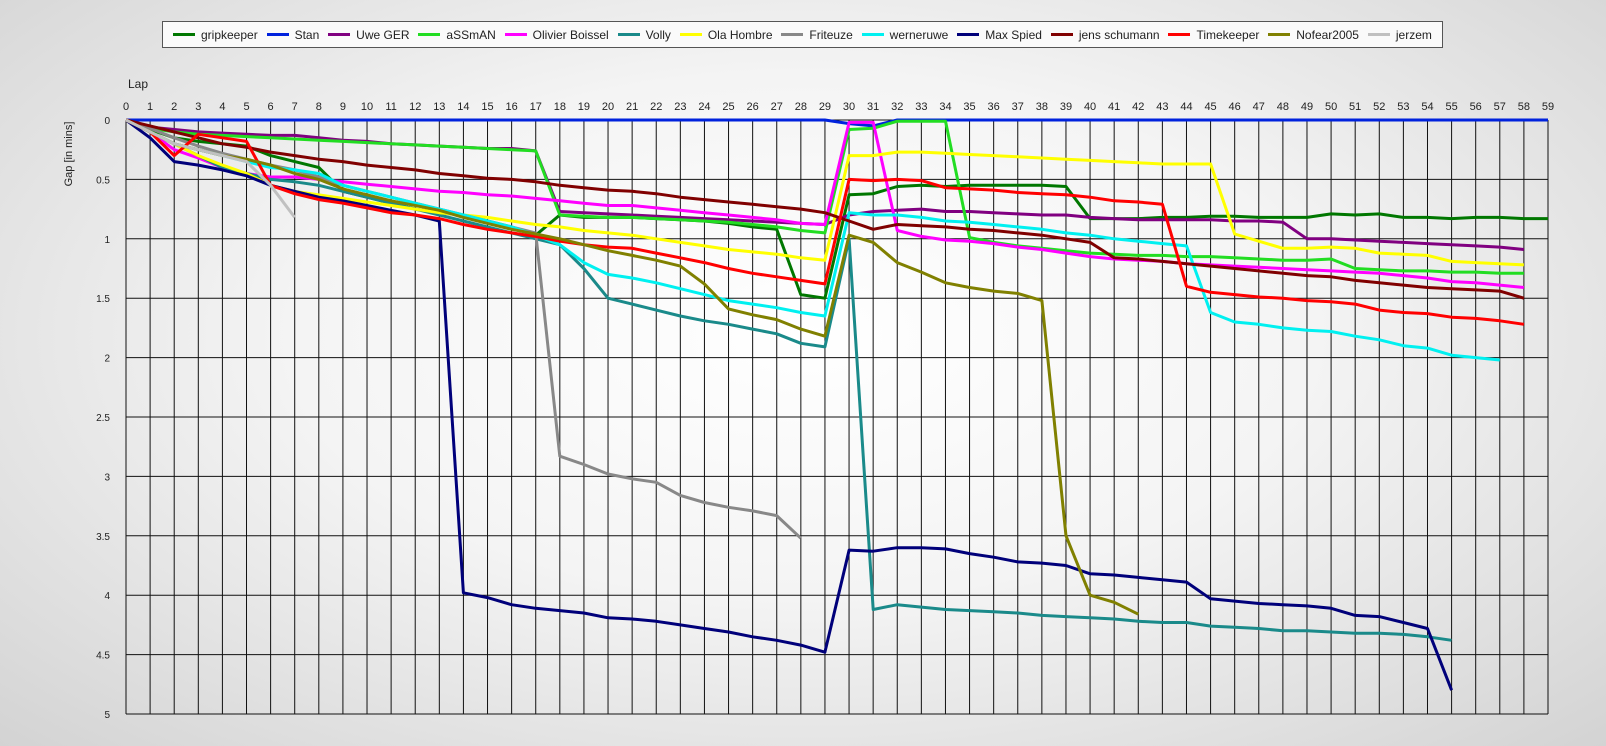 This screenshot has height=746, width=1606. Describe the element at coordinates (1235, 107) in the screenshot. I see `x-tick-label: 46` at that location.